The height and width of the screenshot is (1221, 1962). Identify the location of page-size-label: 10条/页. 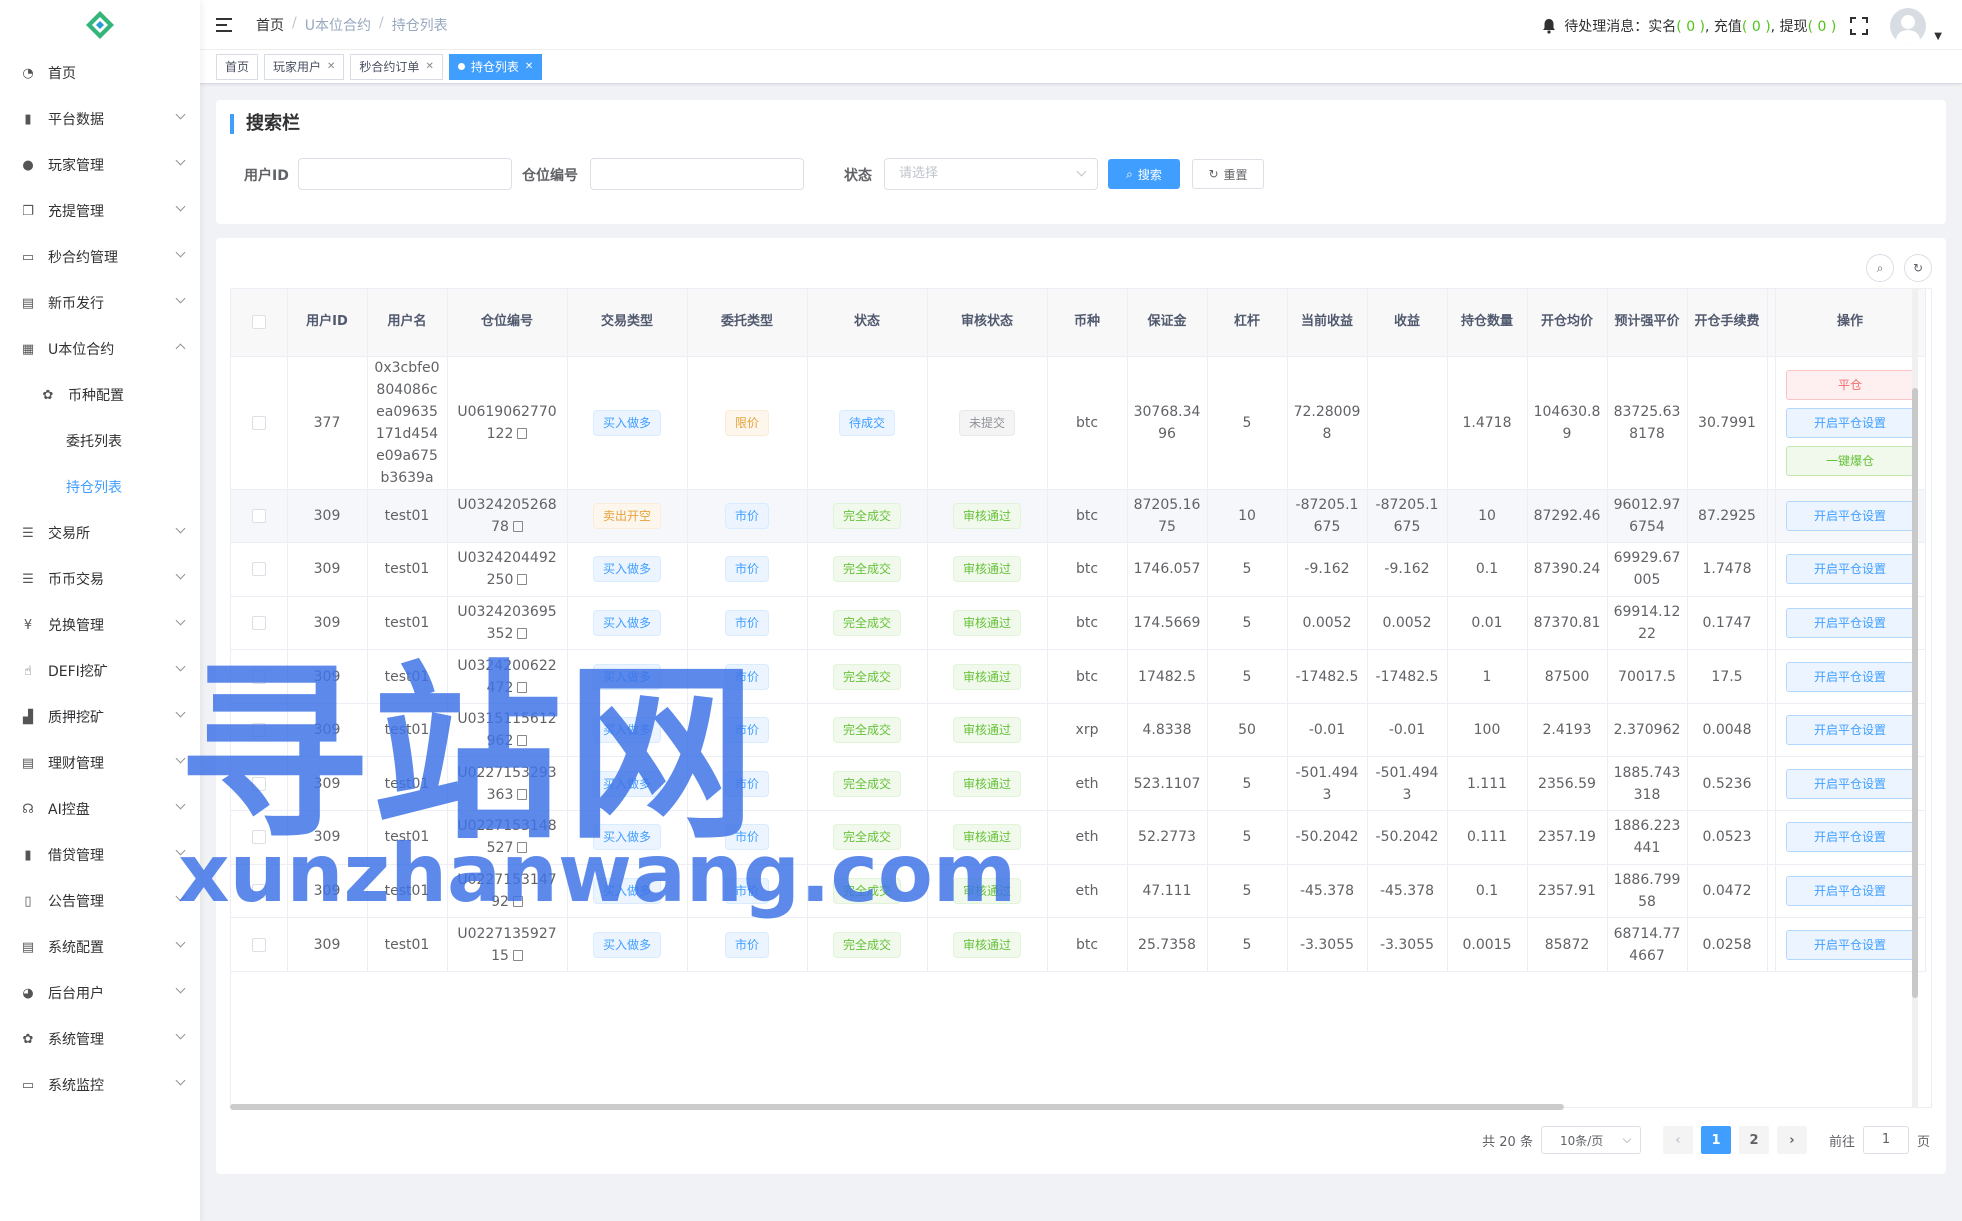
(1581, 1140).